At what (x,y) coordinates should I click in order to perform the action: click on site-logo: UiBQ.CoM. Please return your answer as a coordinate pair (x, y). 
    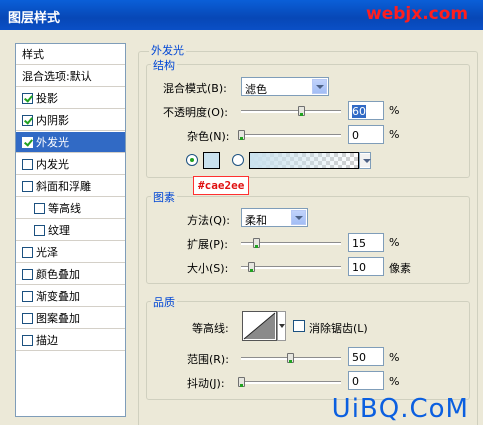
    Looking at the image, I should click on (400, 409).